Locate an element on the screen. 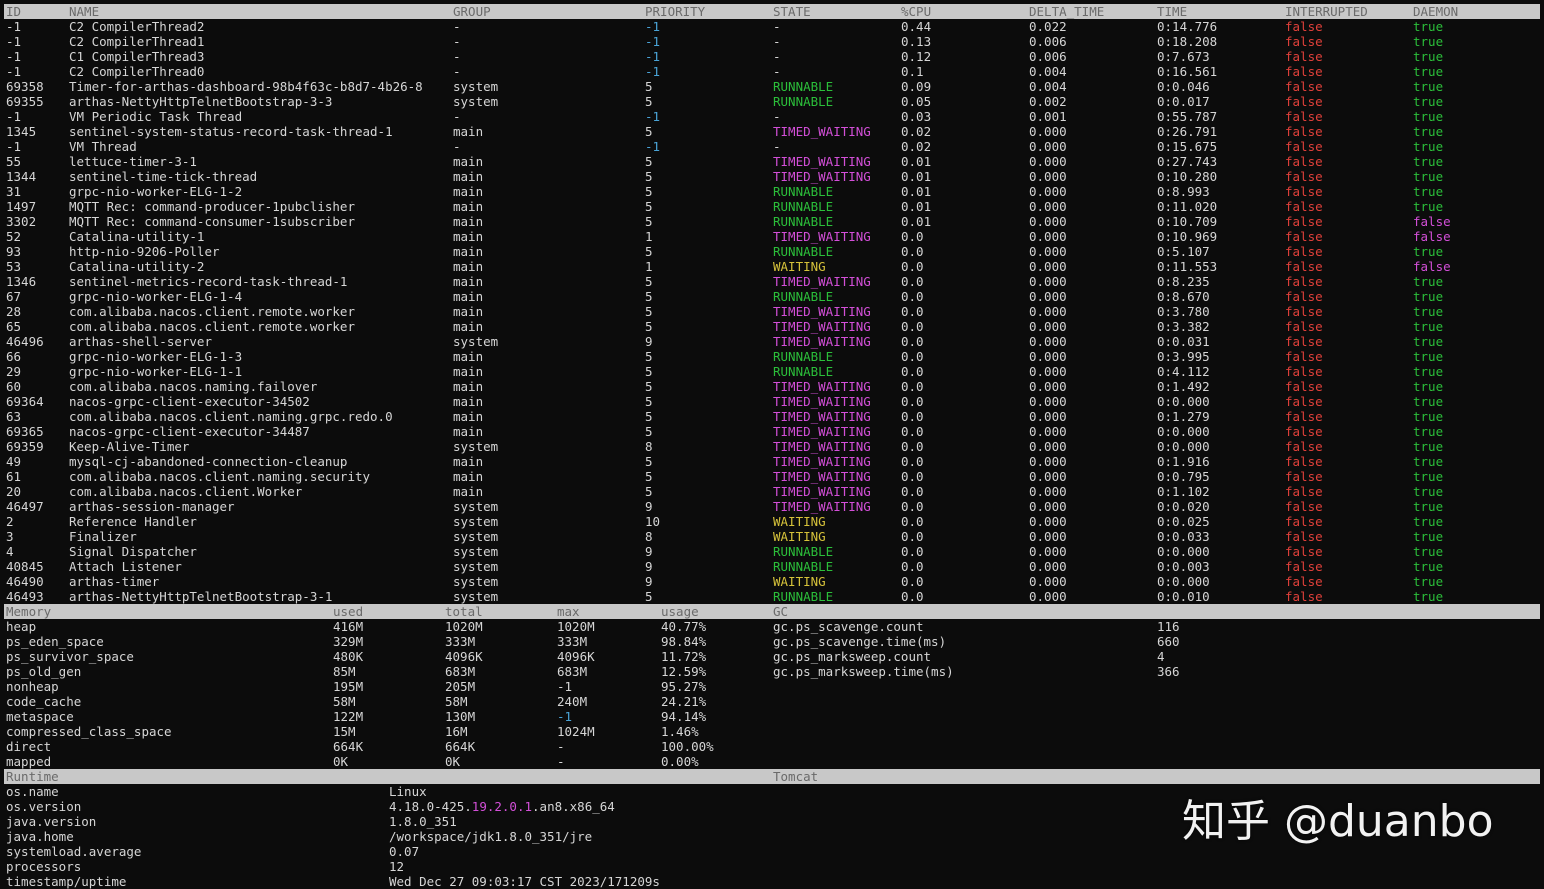 This screenshot has width=1544, height=889. thread-cpu: 0.09 is located at coordinates (916, 86).